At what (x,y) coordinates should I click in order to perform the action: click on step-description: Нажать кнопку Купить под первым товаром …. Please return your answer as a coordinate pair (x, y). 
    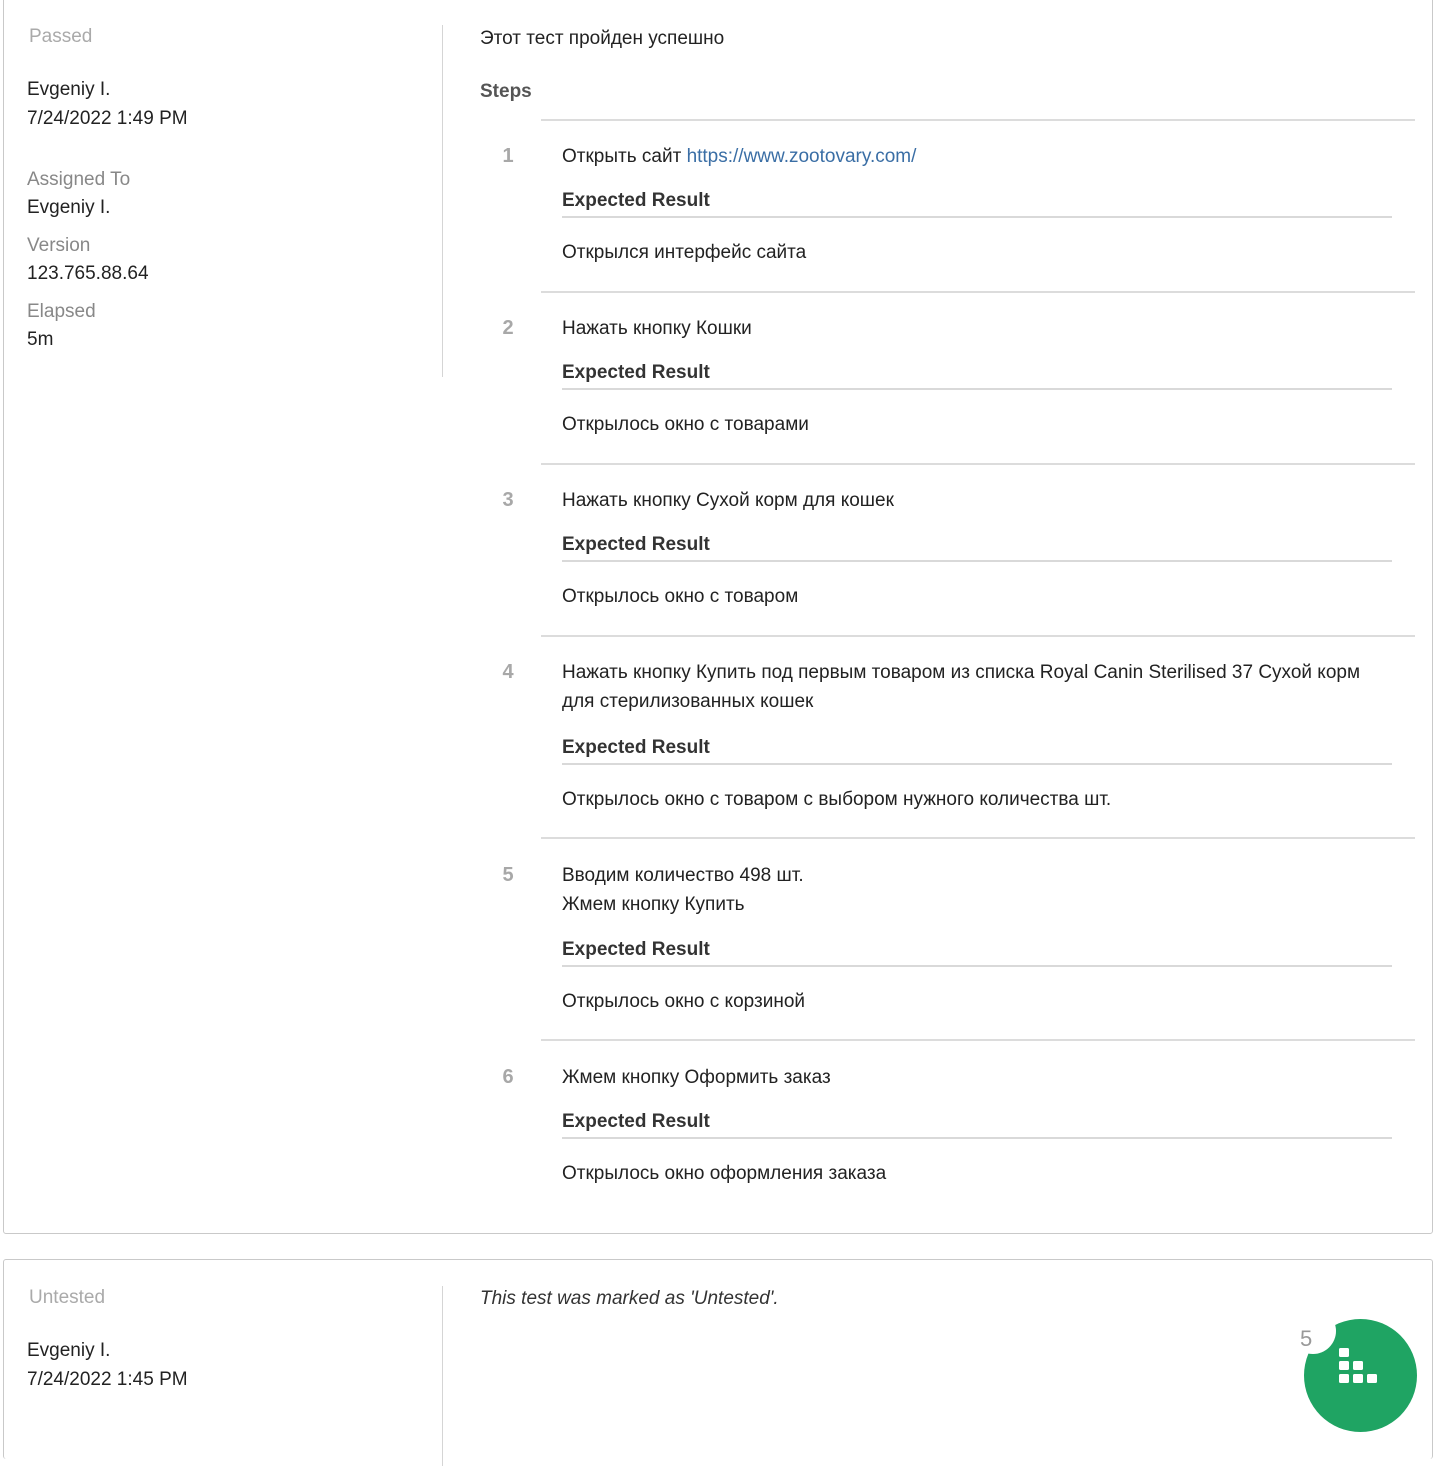
    Looking at the image, I should click on (961, 687).